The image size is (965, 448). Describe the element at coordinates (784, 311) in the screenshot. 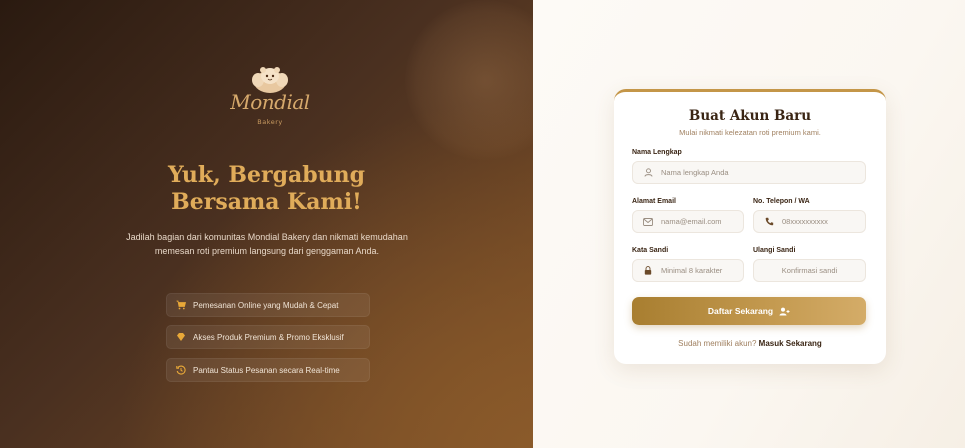

I see `user-plus-icon` at that location.